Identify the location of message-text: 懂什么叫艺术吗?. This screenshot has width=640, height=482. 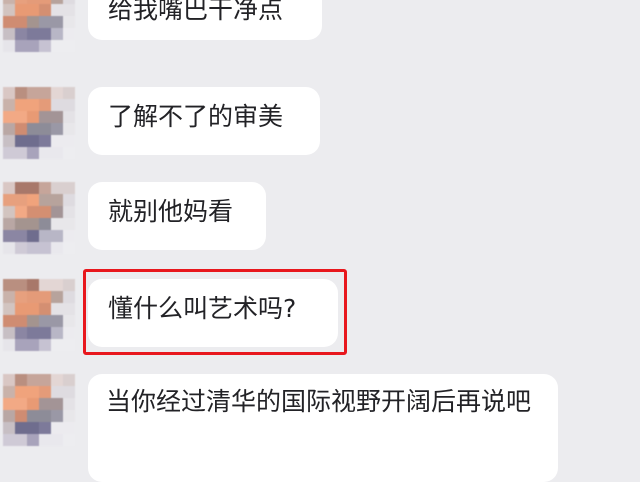
(202, 308).